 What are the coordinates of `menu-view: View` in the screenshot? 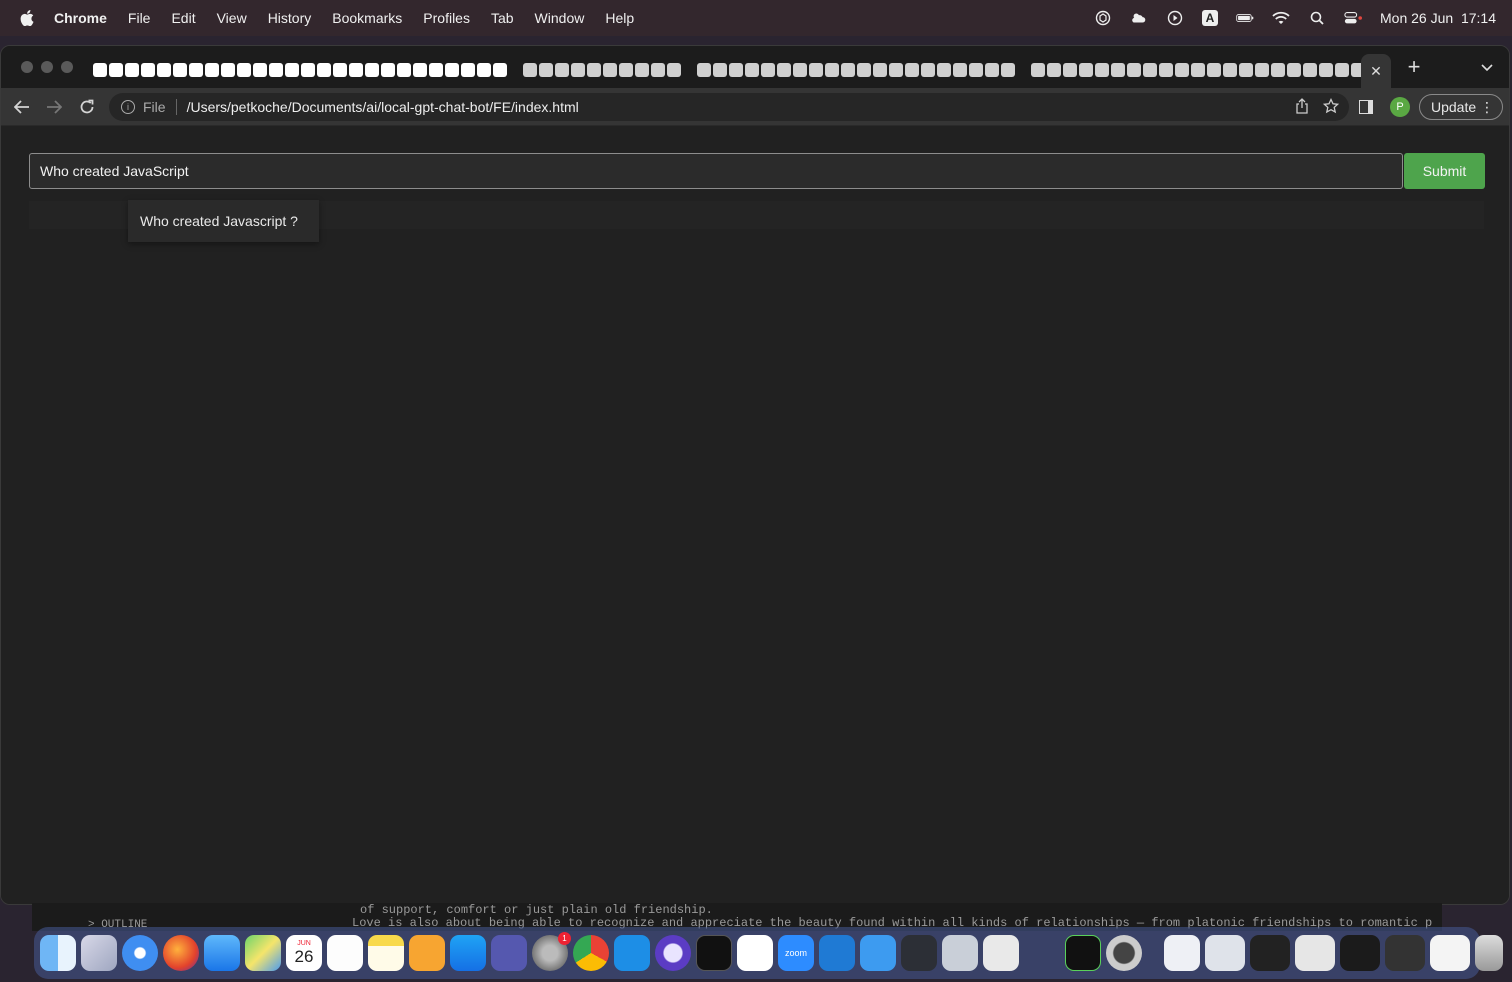 It's located at (232, 18).